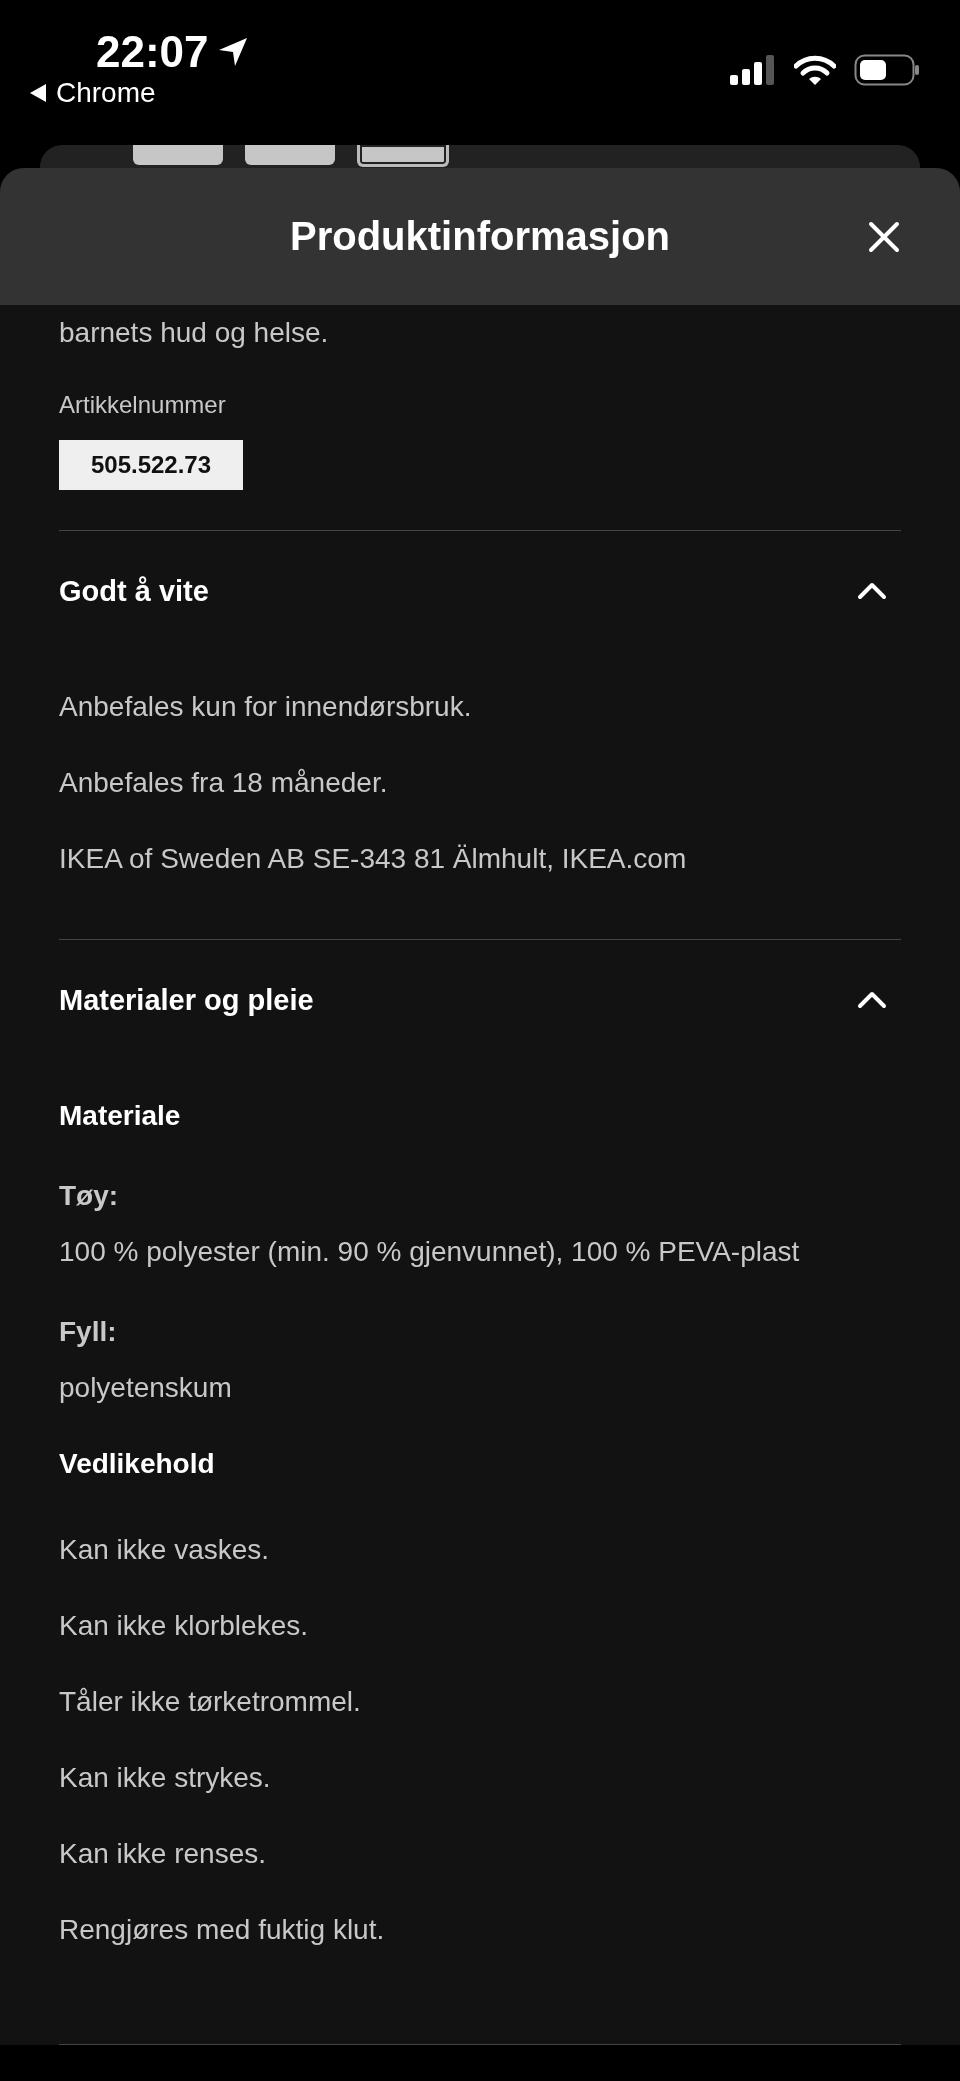 This screenshot has height=2081, width=960. What do you see at coordinates (184, 1626) in the screenshot?
I see `body-text: Kan ikke klorblekes.` at bounding box center [184, 1626].